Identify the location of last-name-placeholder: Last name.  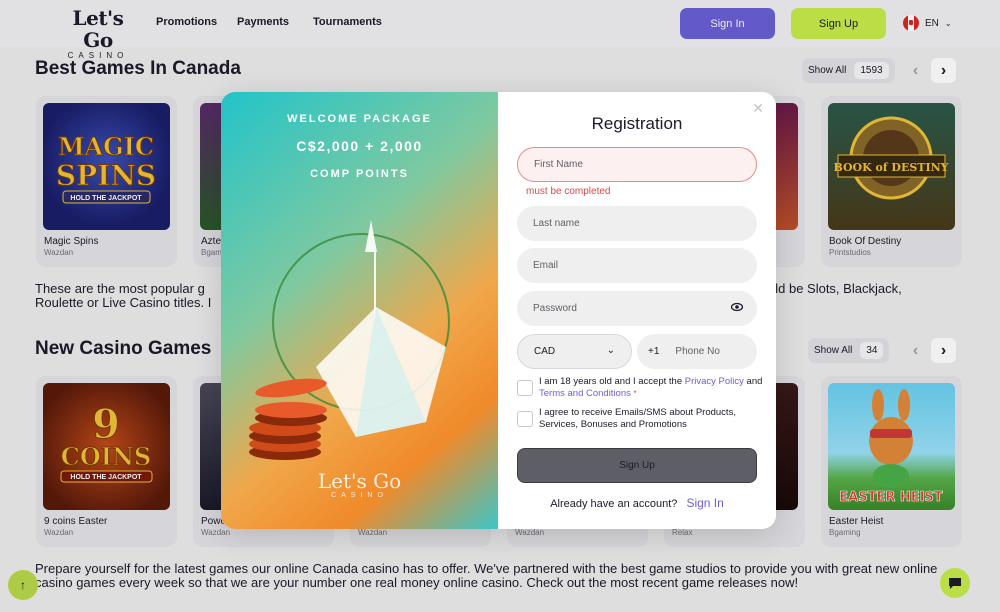
(556, 223).